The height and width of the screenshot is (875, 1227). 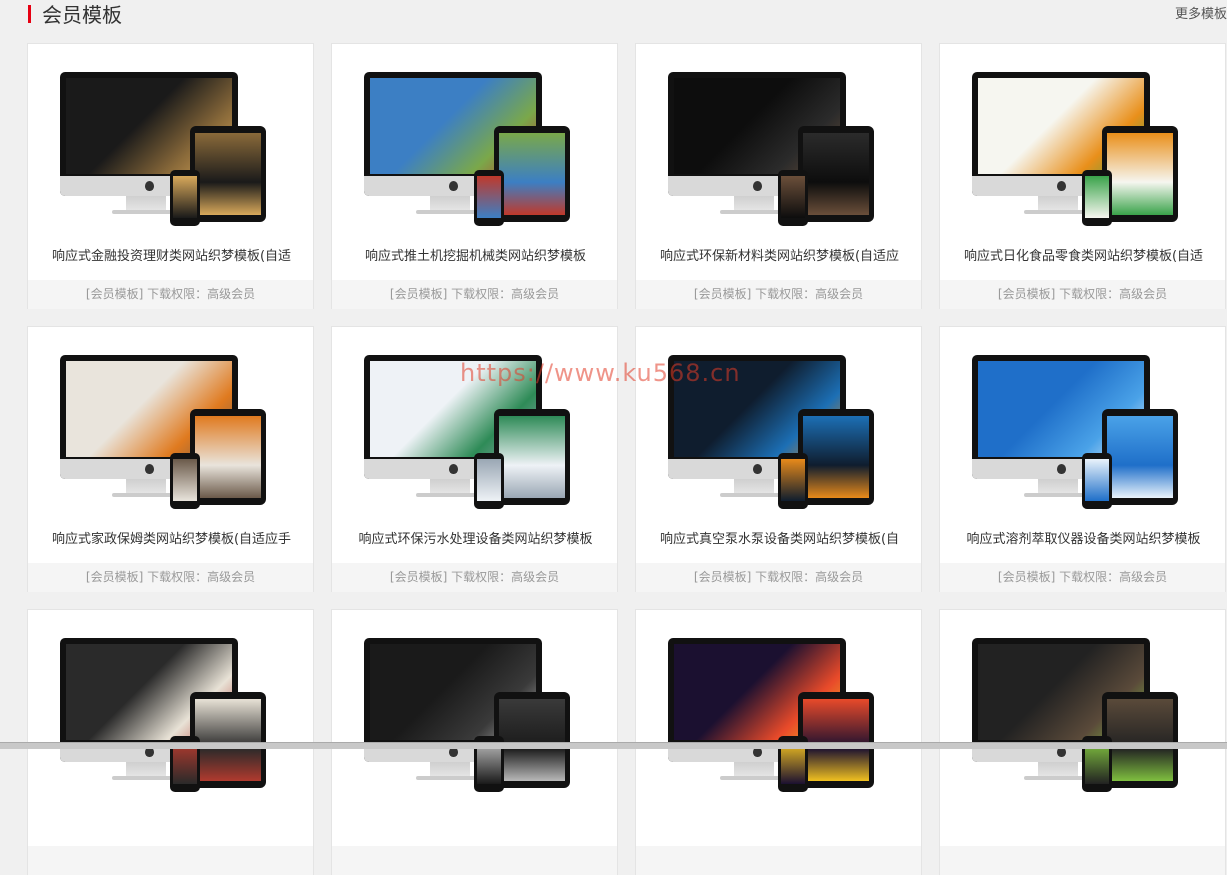 What do you see at coordinates (82, 15) in the screenshot?
I see `section-title: 会员模板` at bounding box center [82, 15].